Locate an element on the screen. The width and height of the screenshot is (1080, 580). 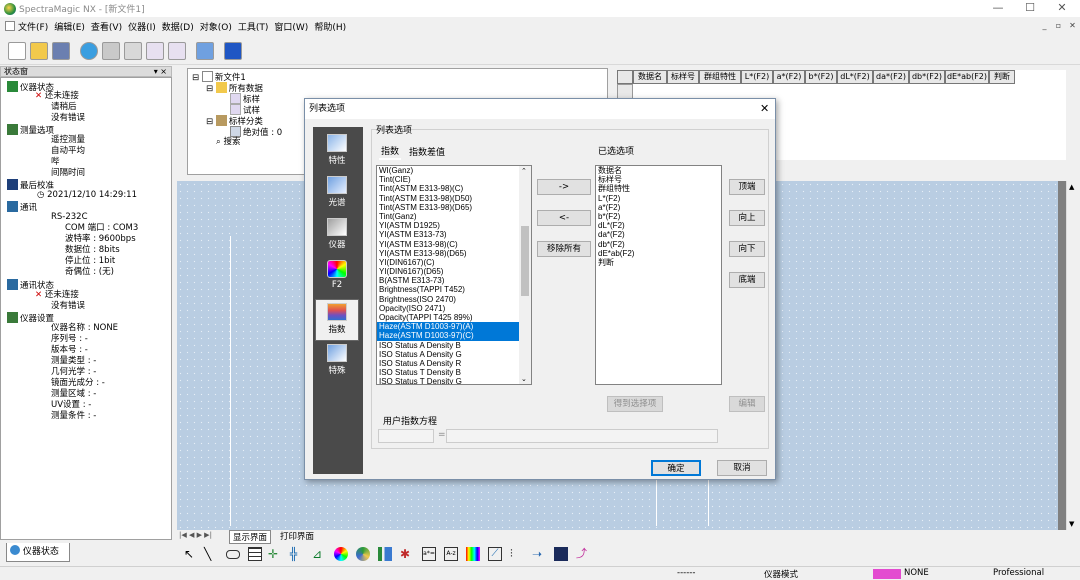
scroll-down-icon: ▼ is located at coordinates (1071, 524).